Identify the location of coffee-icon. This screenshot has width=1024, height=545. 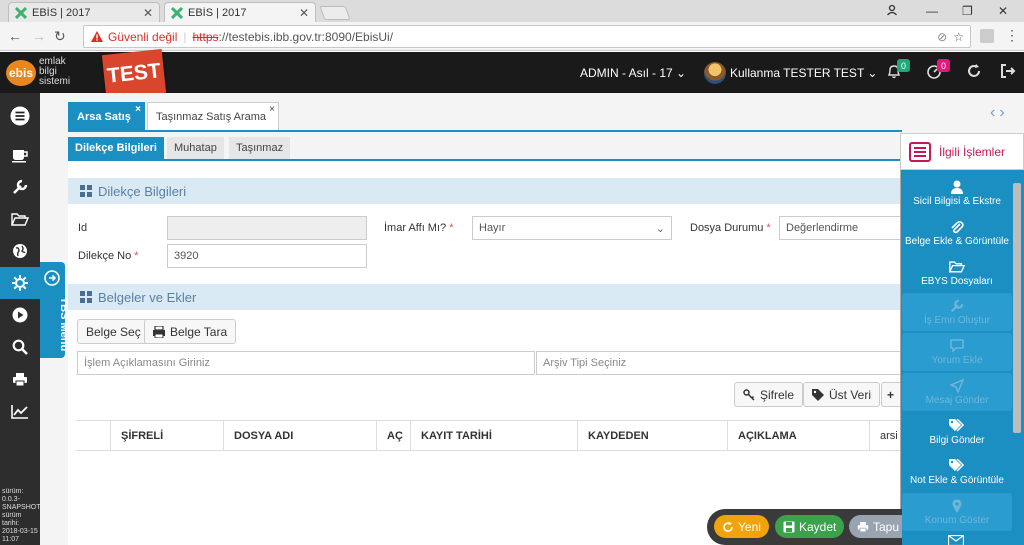
(20, 155).